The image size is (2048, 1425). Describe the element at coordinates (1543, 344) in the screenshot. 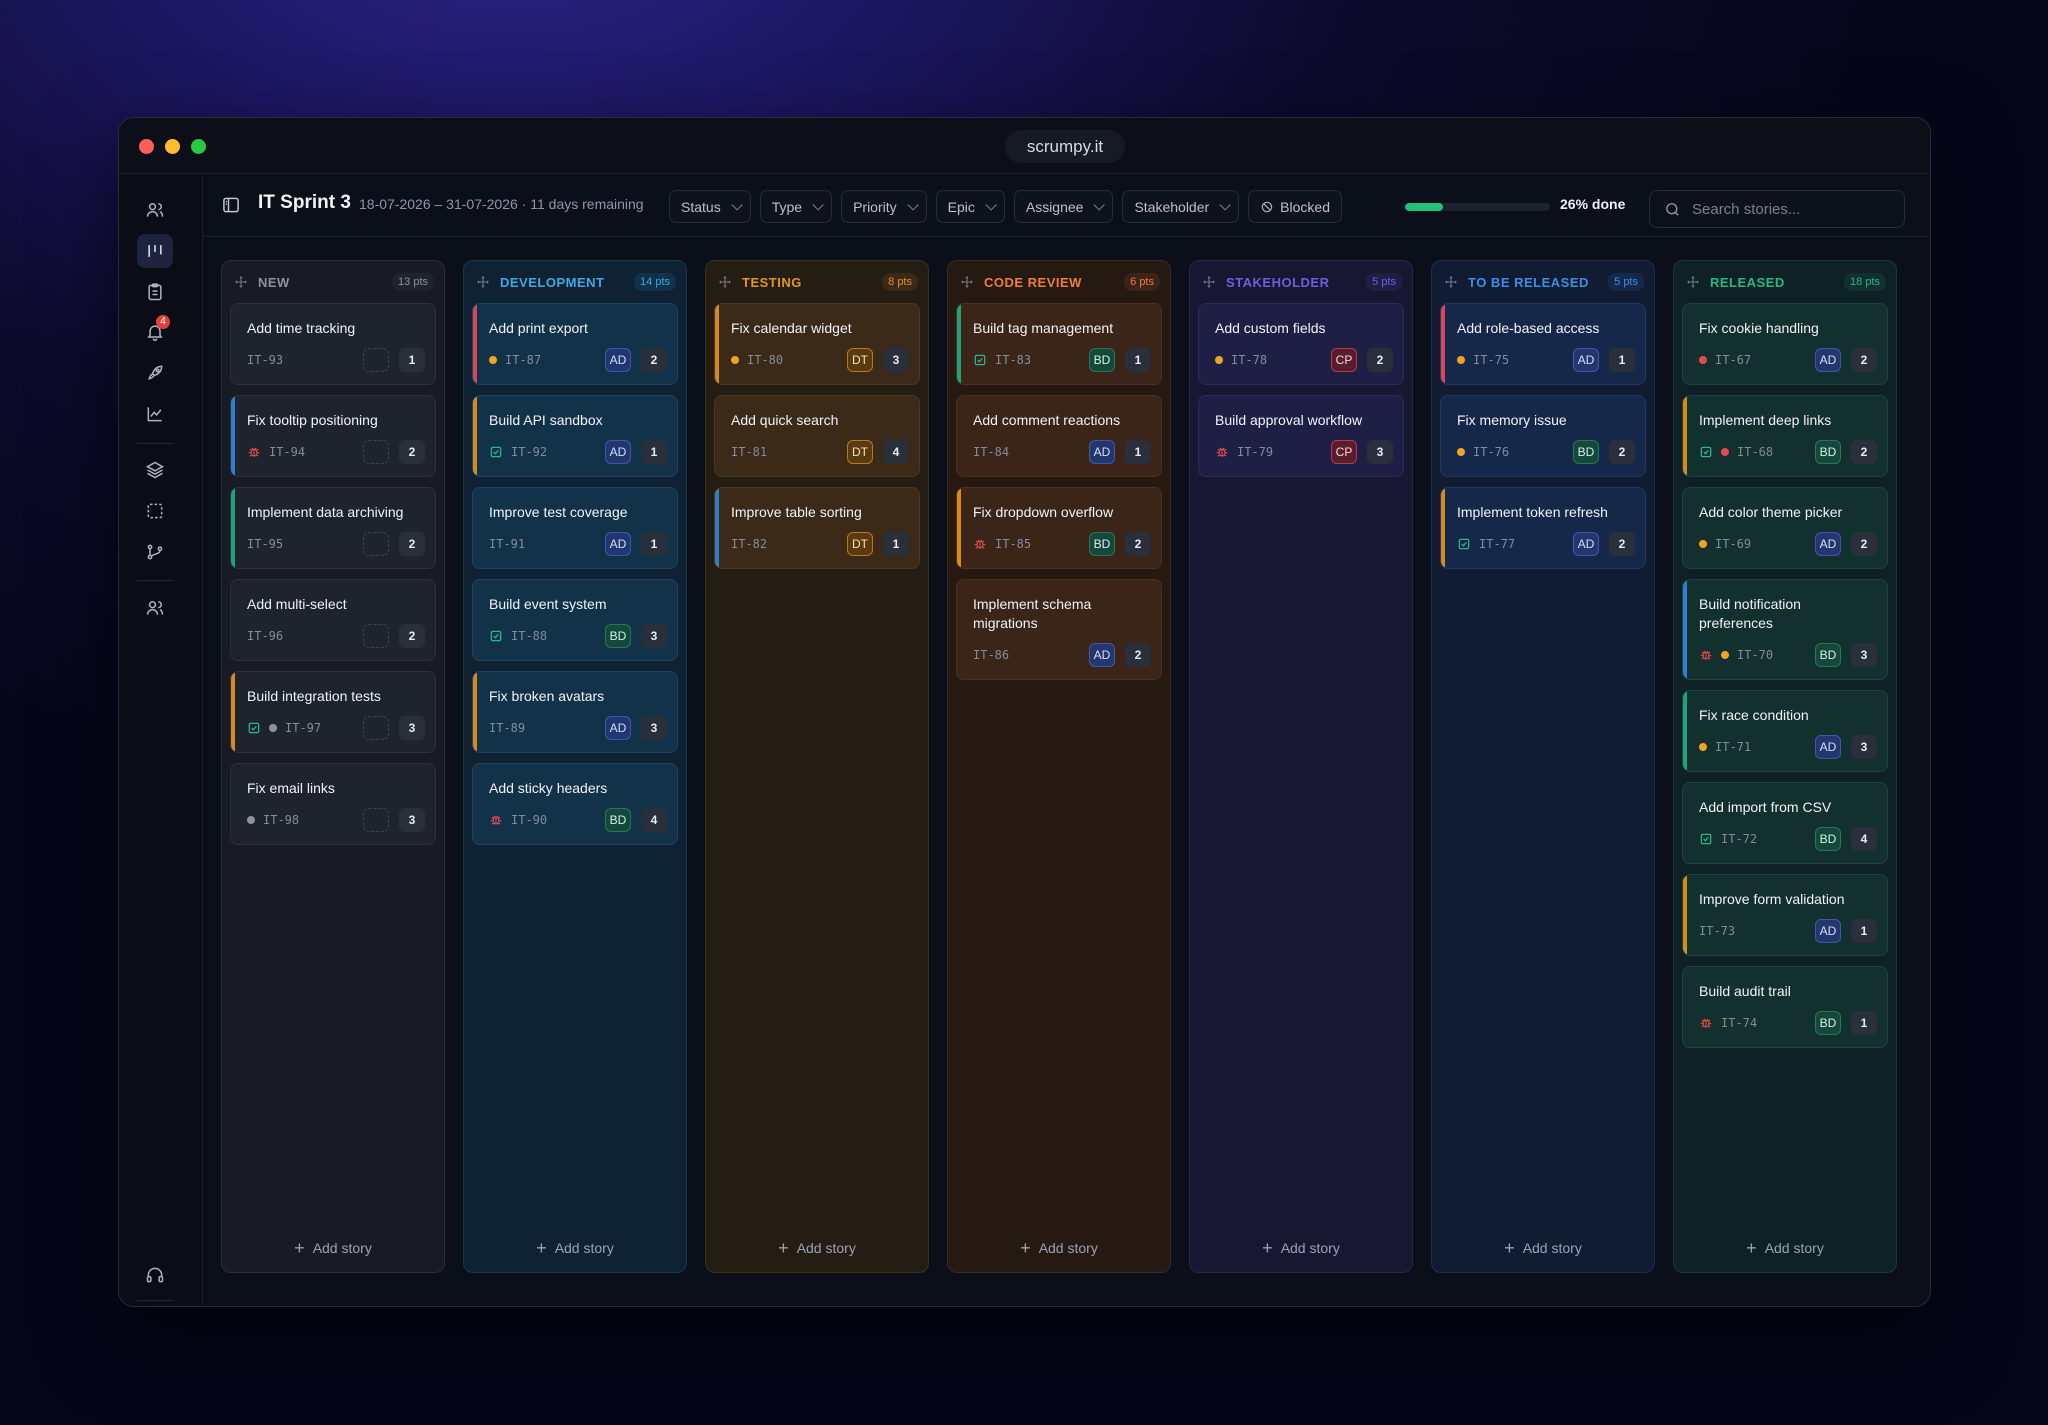

I see `story-card: Add role-based access IT-75 AD 1` at that location.